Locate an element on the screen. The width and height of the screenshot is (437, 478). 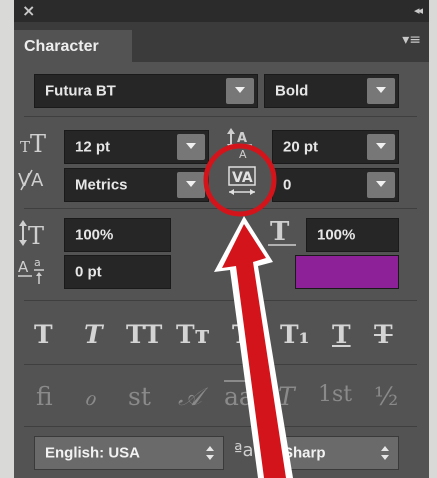
tracking-icon: VA is located at coordinates (242, 180).